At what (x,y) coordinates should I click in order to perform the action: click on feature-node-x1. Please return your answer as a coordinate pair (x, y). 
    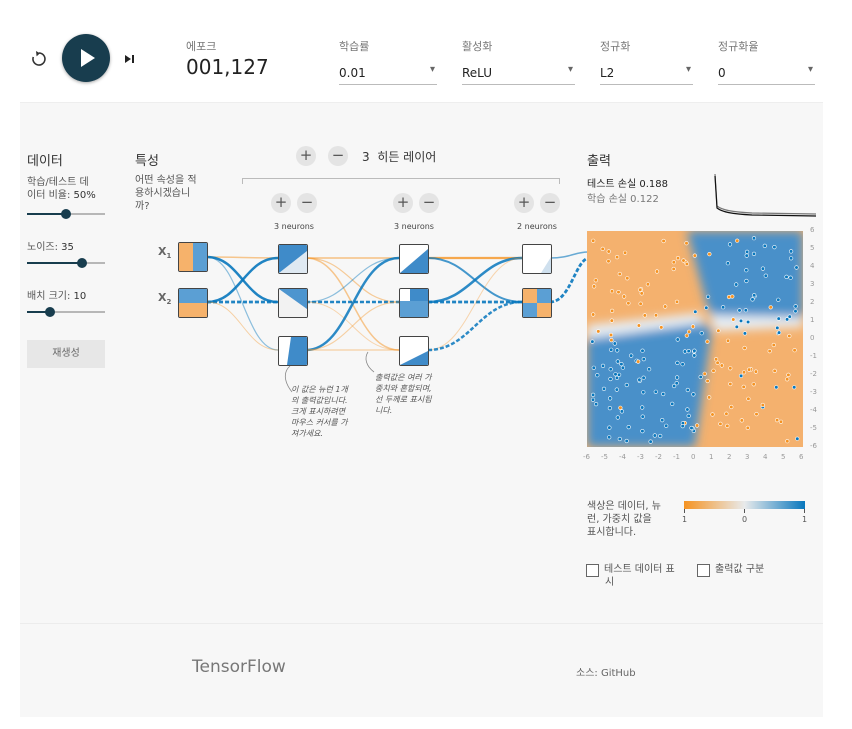
    Looking at the image, I should click on (193, 257).